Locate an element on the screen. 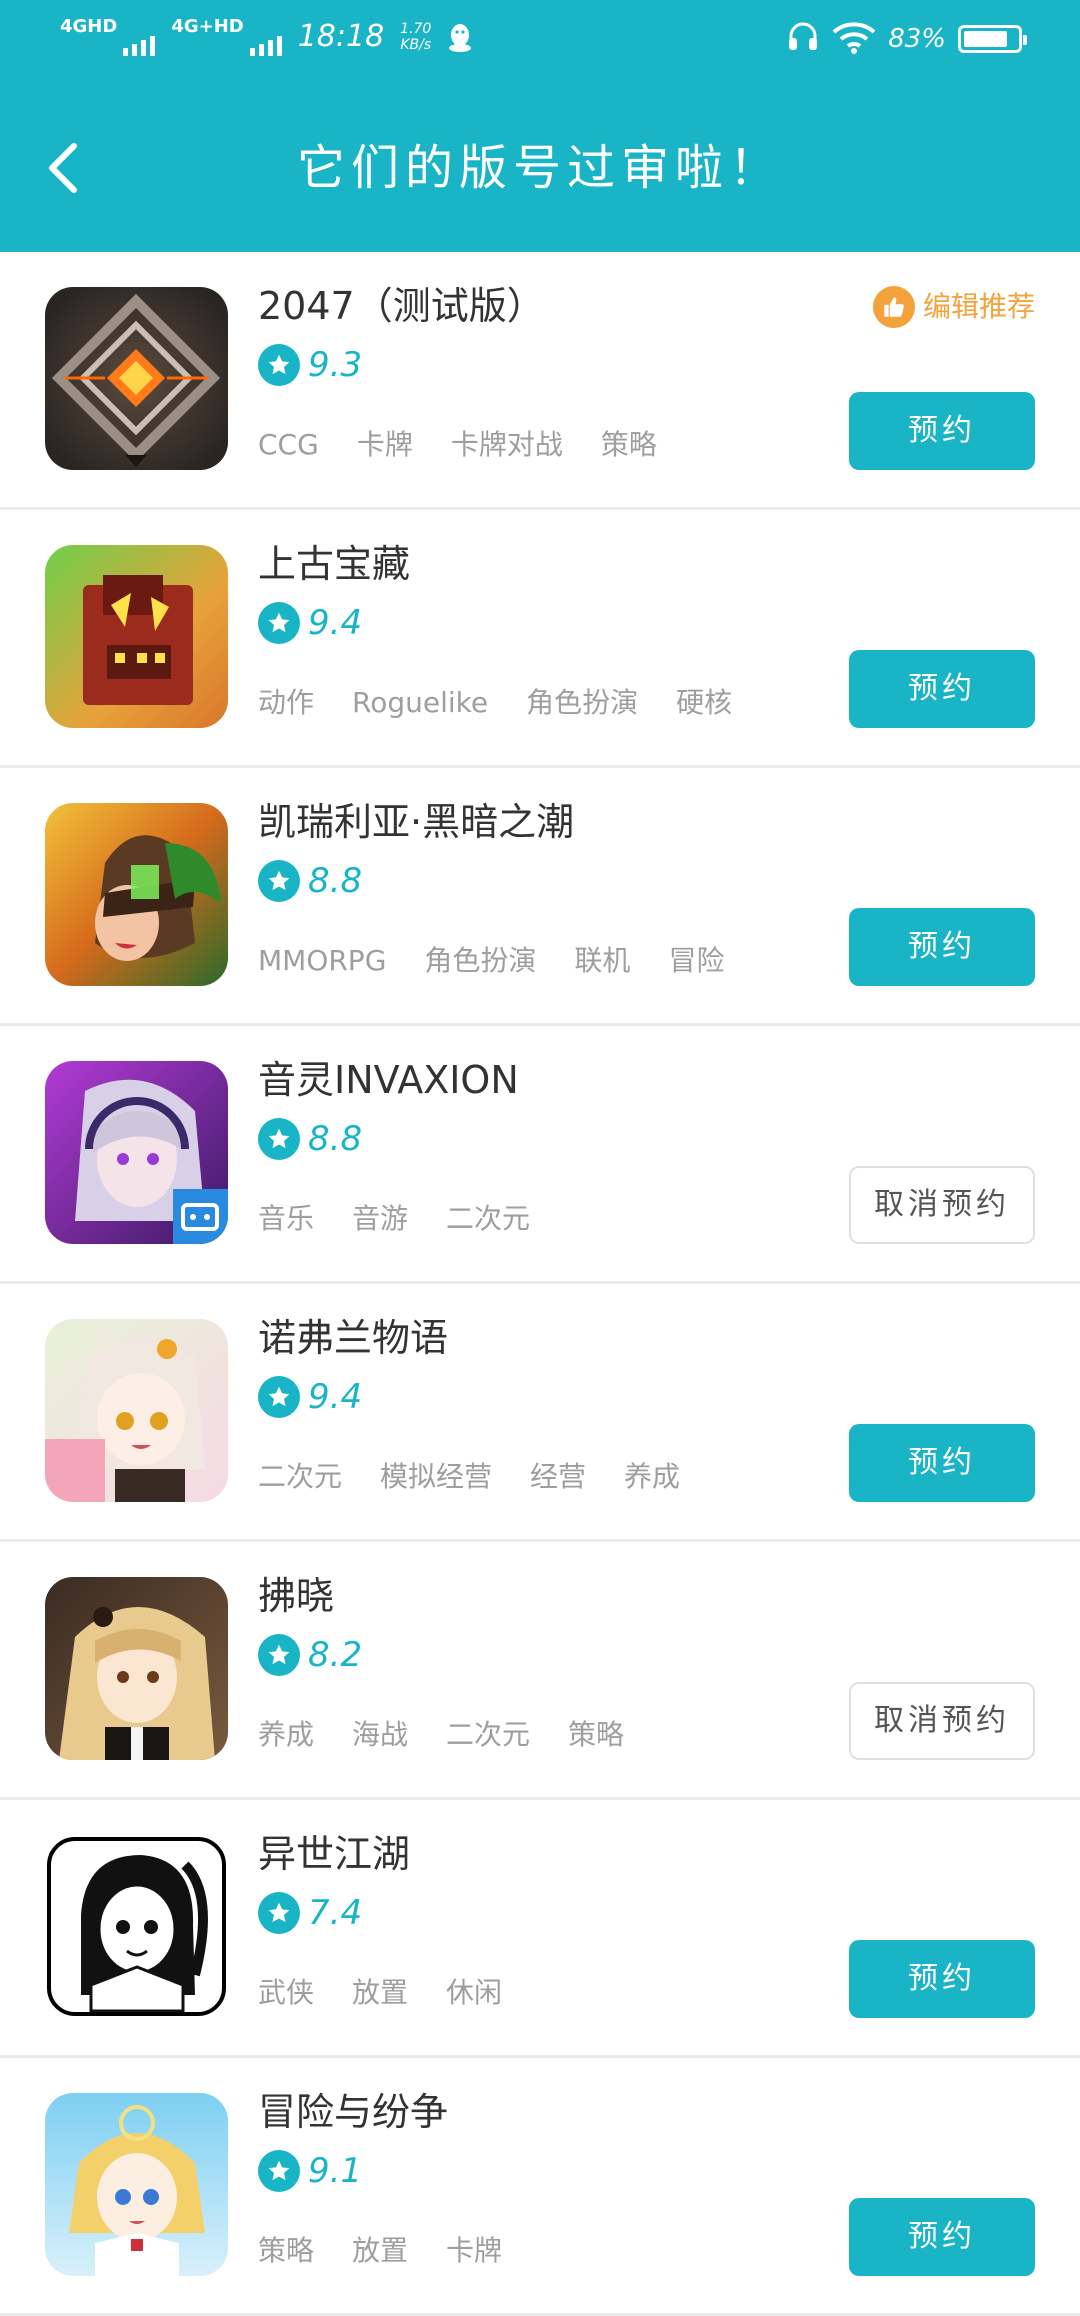 This screenshot has height=2316, width=1080. game-list-item: 诺弗兰物语 9.4 二次元 模拟经营 经营 养成 预约 is located at coordinates (540, 1413).